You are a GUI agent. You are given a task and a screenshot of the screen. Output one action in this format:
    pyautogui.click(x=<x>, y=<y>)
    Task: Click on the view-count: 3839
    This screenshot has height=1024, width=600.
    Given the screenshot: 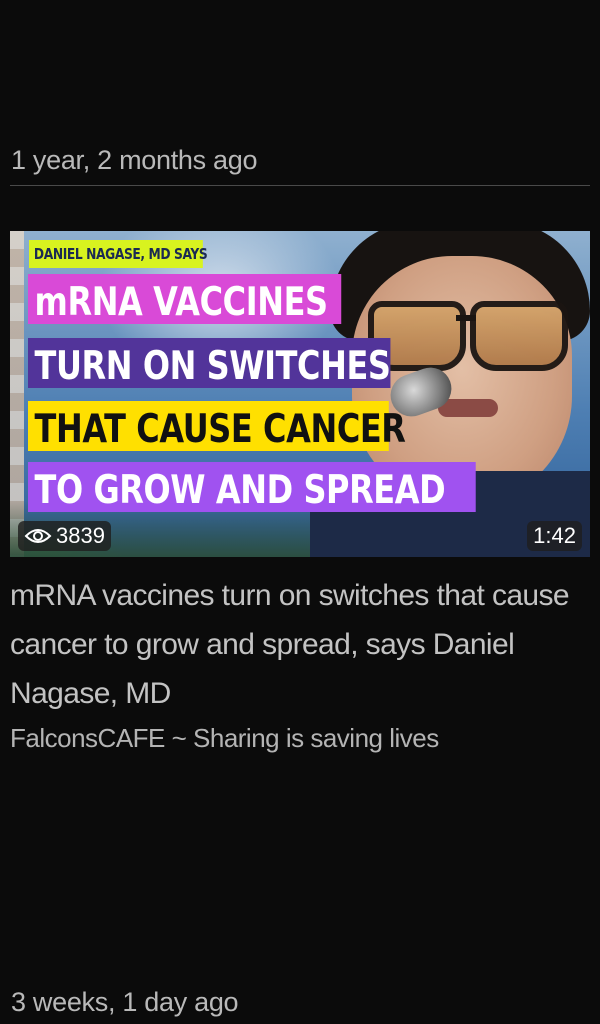 What is the action you would take?
    pyautogui.click(x=80, y=535)
    